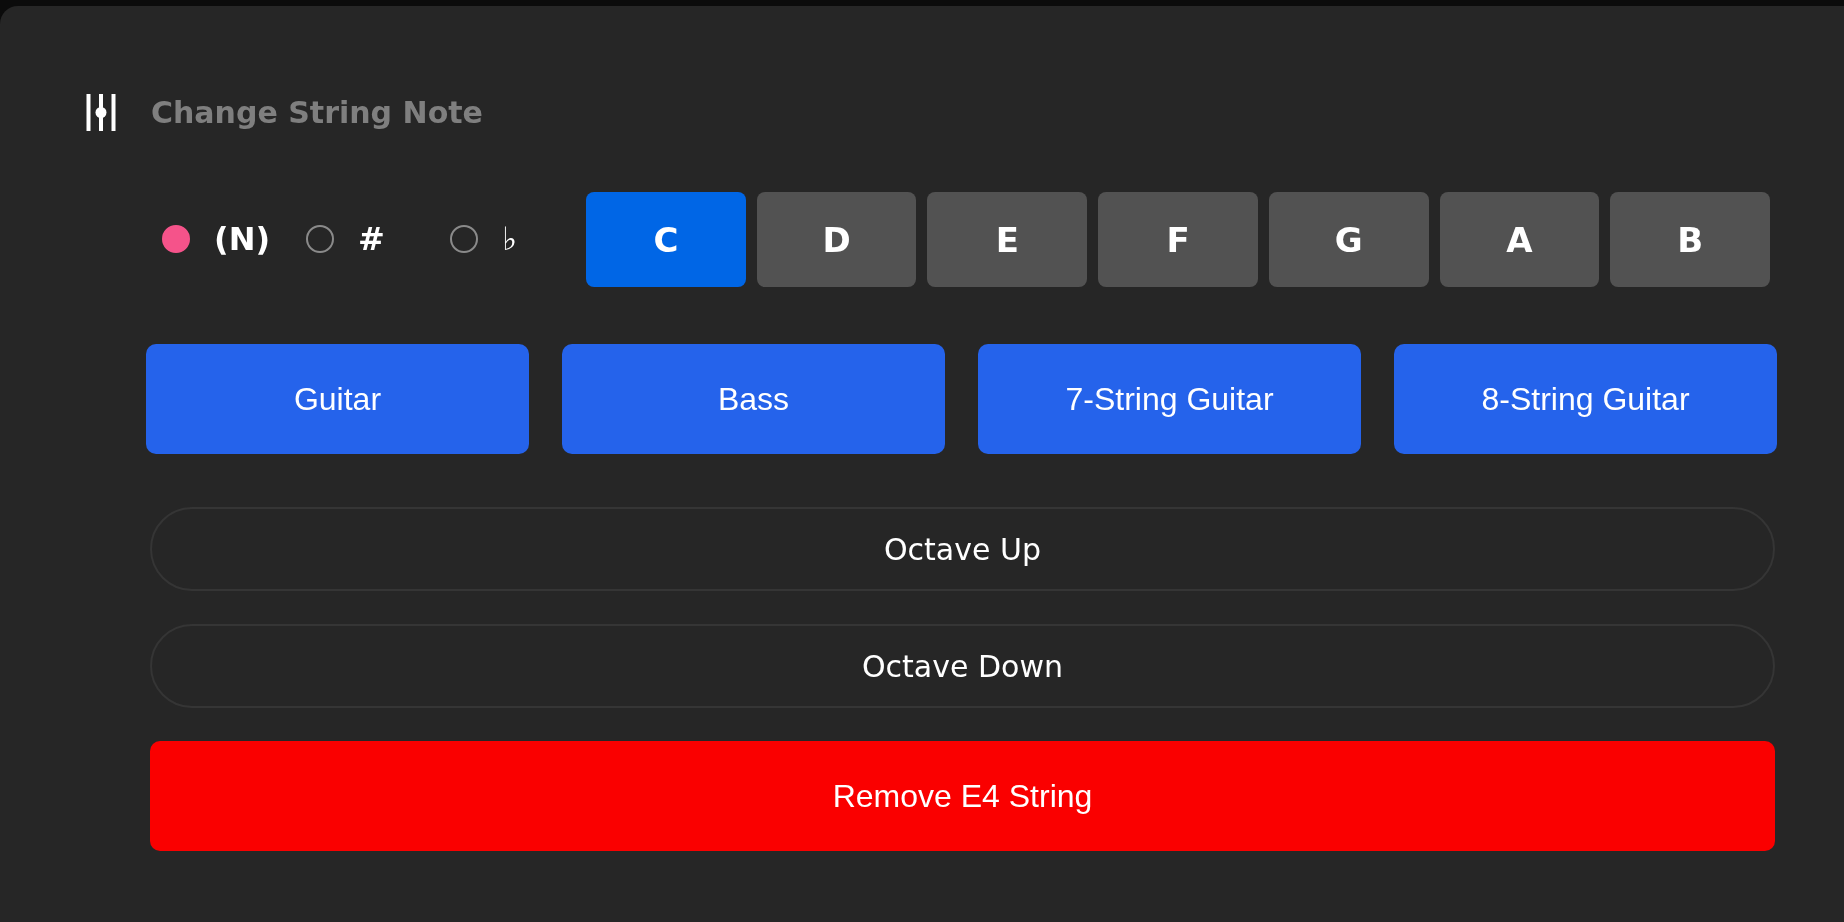 Image resolution: width=1844 pixels, height=922 pixels. I want to click on instrument-button: Bass, so click(753, 399).